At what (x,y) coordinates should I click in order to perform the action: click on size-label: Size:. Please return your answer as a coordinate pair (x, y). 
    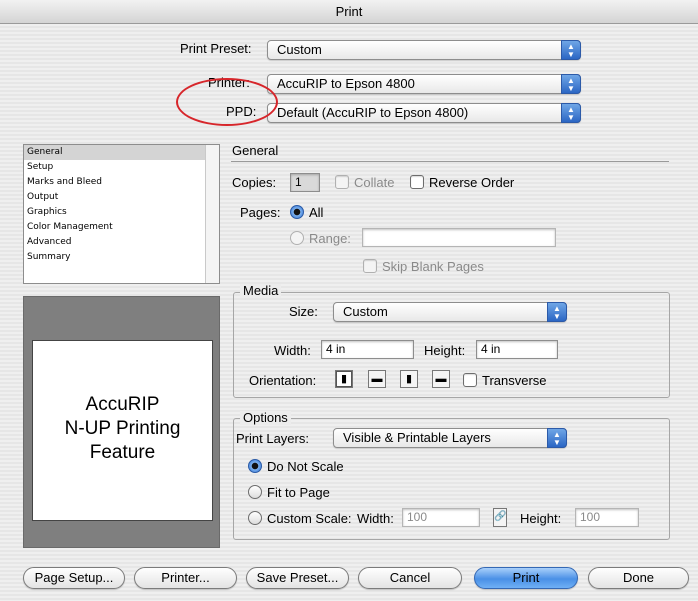
    Looking at the image, I should click on (303, 311).